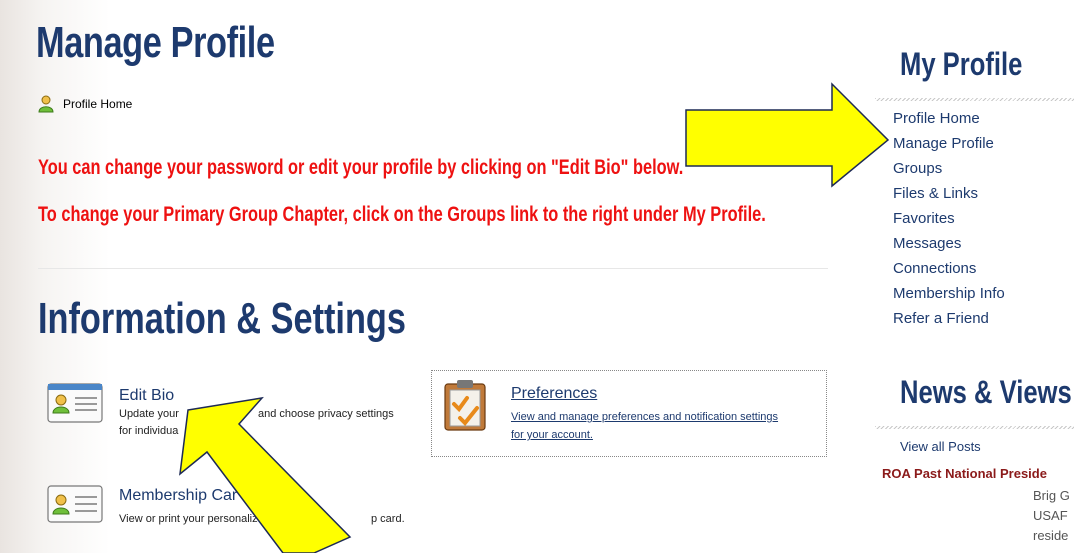  Describe the element at coordinates (75, 402) in the screenshot. I see `profile-card-icon` at that location.